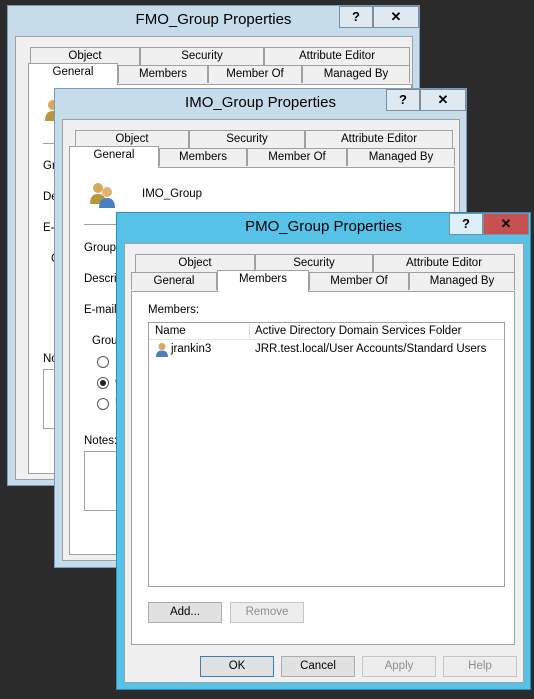  Describe the element at coordinates (237, 666) in the screenshot. I see `ok-button: OK` at that location.